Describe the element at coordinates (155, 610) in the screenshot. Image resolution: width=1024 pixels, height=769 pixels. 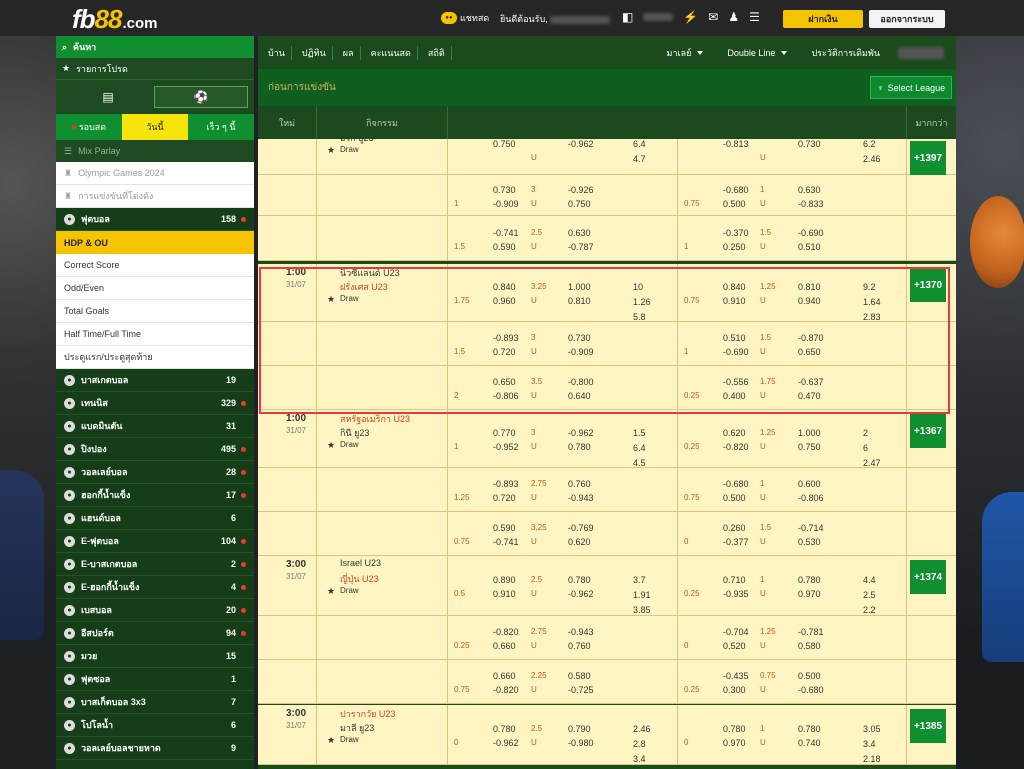
I see `sidebar-item-sport: ● เบสบอล 20` at that location.